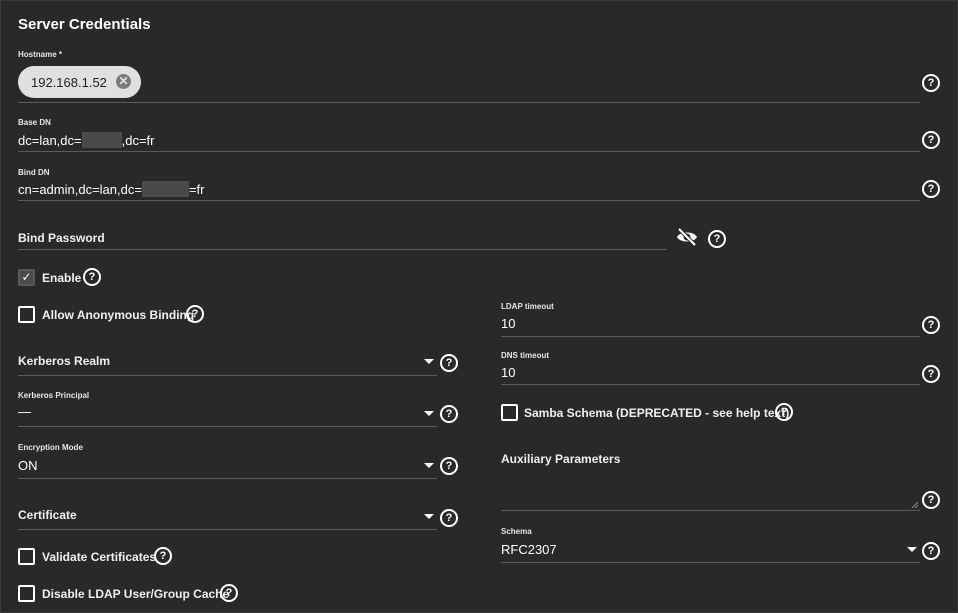 The height and width of the screenshot is (613, 958). I want to click on kerberos-principal-underline, so click(227, 426).